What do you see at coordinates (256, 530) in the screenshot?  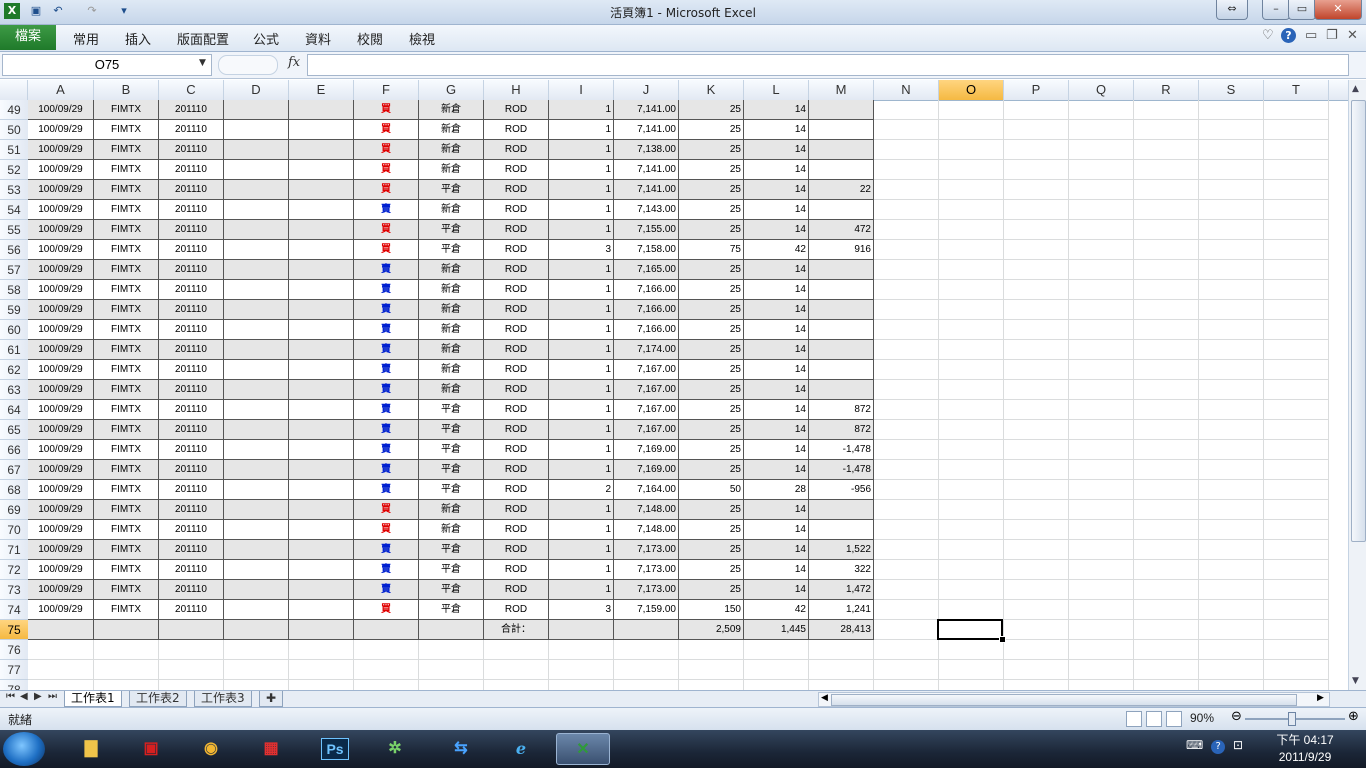 I see `cell-d70` at bounding box center [256, 530].